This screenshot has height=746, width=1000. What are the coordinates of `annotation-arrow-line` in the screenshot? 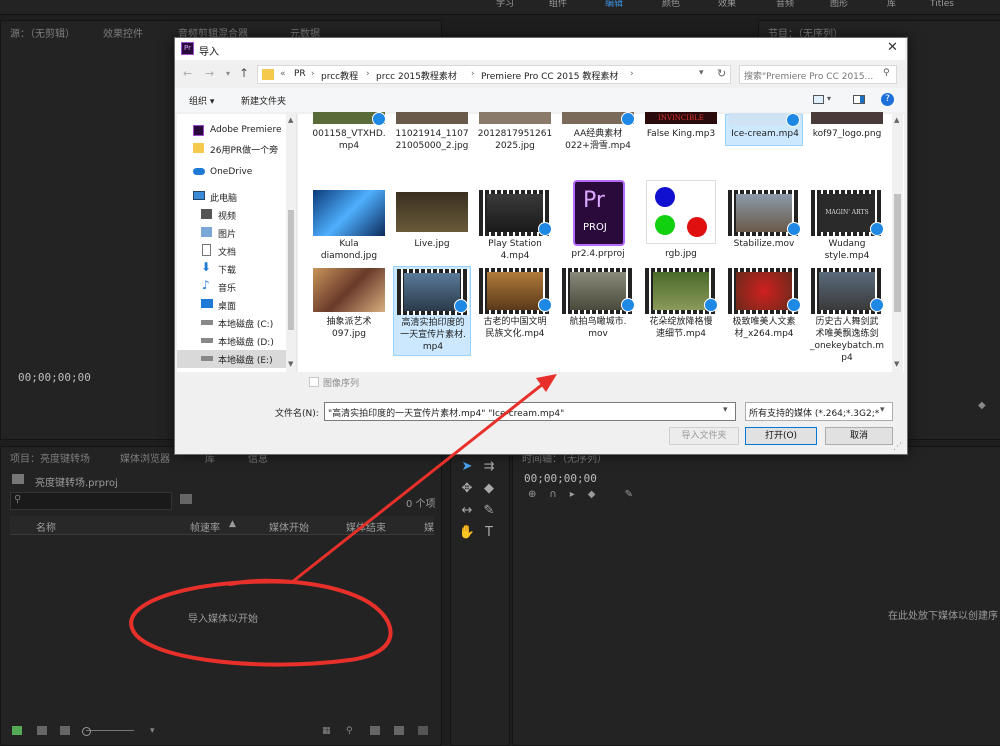 It's located at (420, 481).